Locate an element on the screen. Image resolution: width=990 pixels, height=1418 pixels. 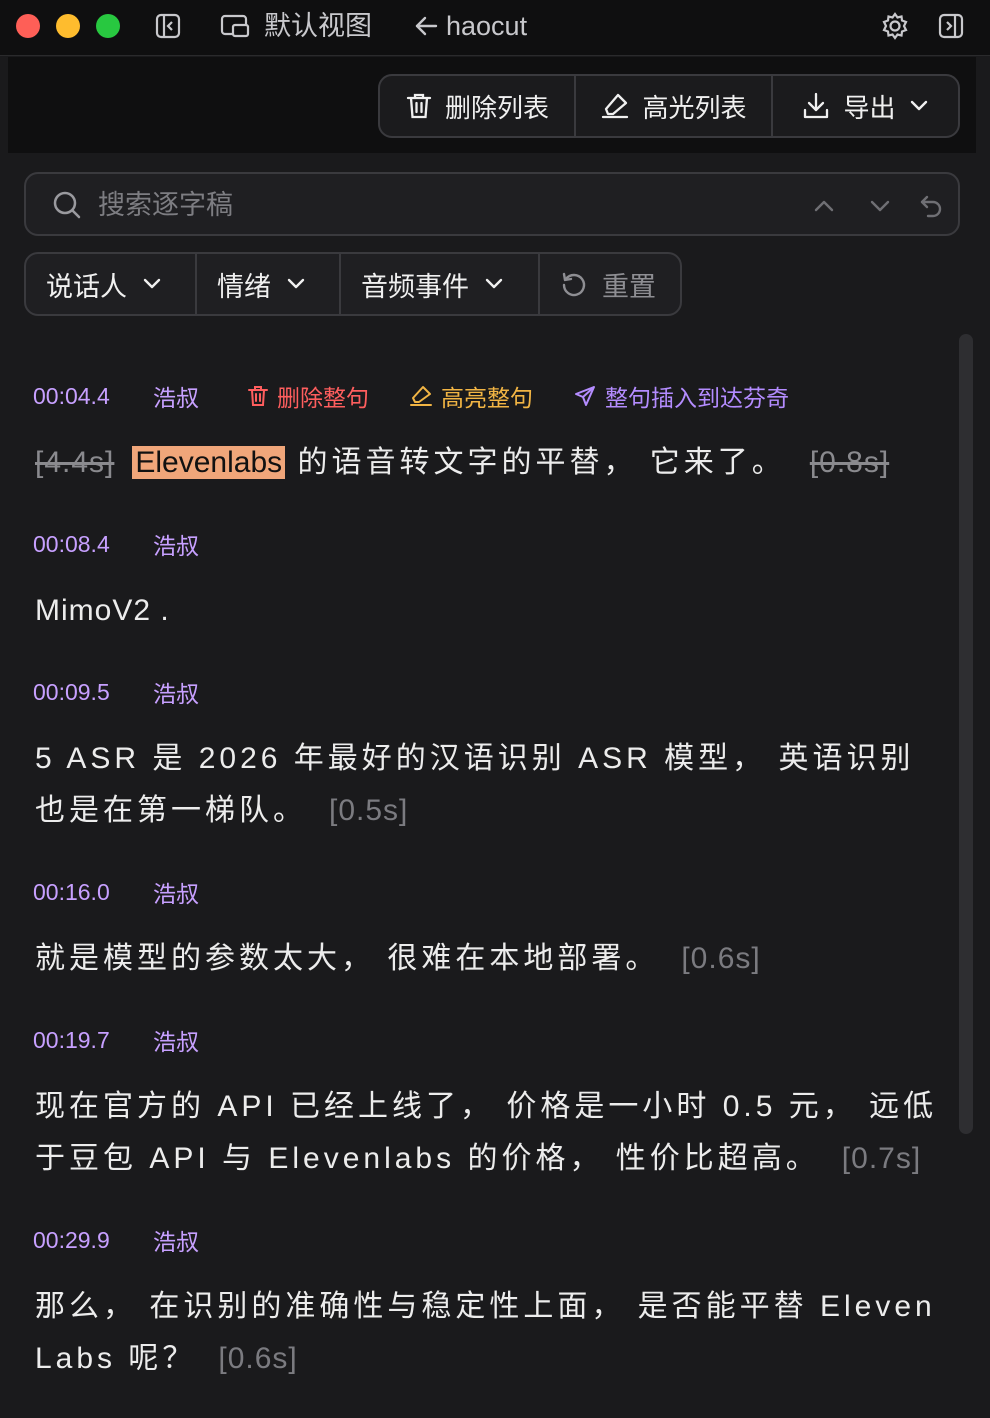
delete-sentence-label: 删除整句 is located at coordinates (323, 398).